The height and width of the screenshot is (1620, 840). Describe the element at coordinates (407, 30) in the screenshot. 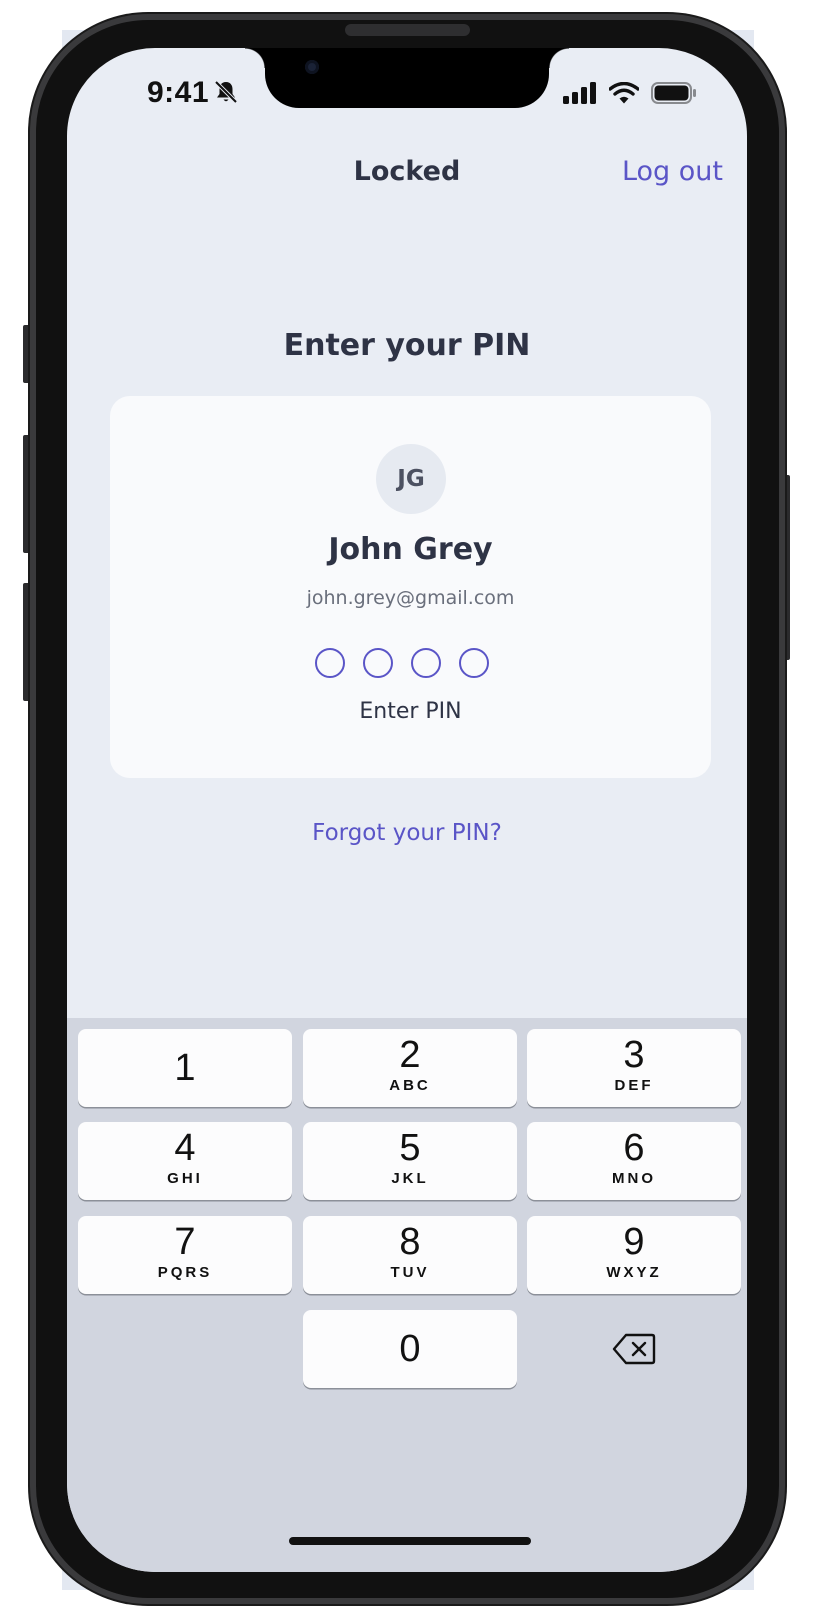

I see `earpiece-speaker` at that location.